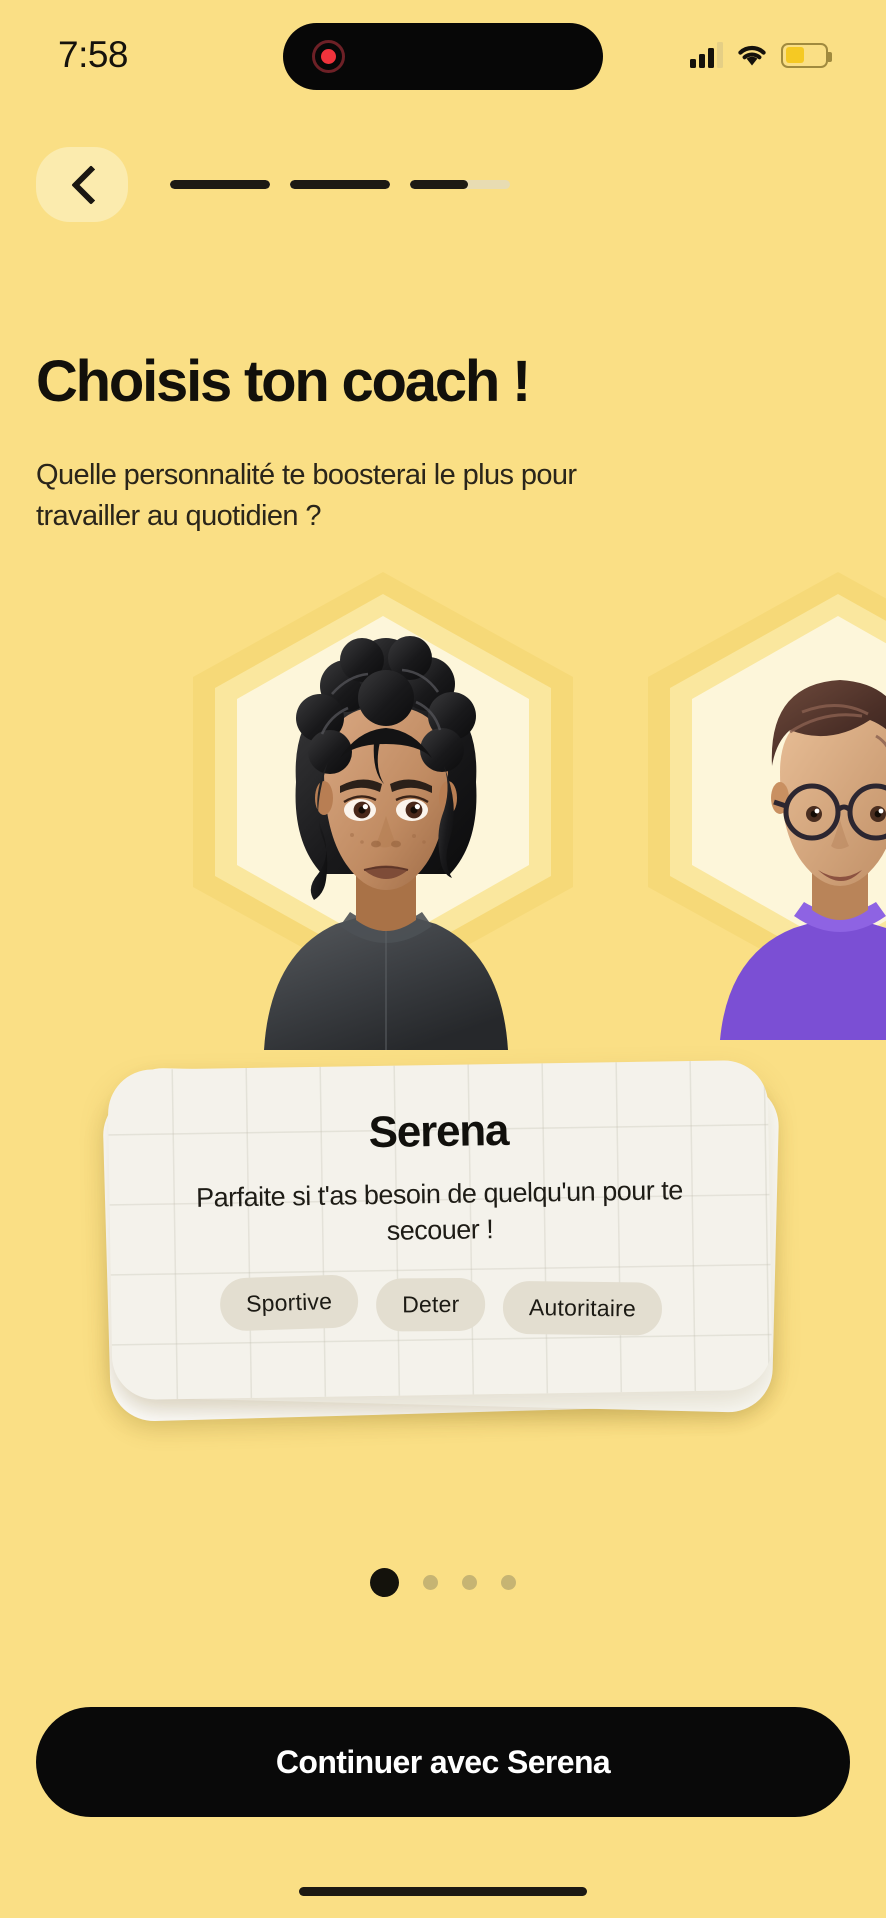 The width and height of the screenshot is (886, 1918). I want to click on coach-tags: Sportive Deter Autoritaire, so click(441, 1303).